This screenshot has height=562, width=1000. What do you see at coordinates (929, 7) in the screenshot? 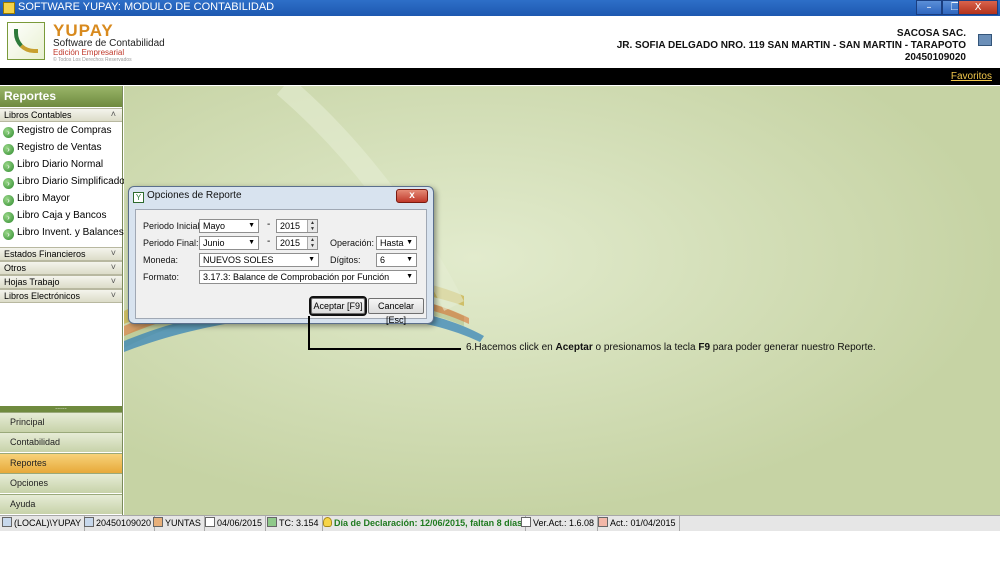
I see `minimize-button: –` at bounding box center [929, 7].